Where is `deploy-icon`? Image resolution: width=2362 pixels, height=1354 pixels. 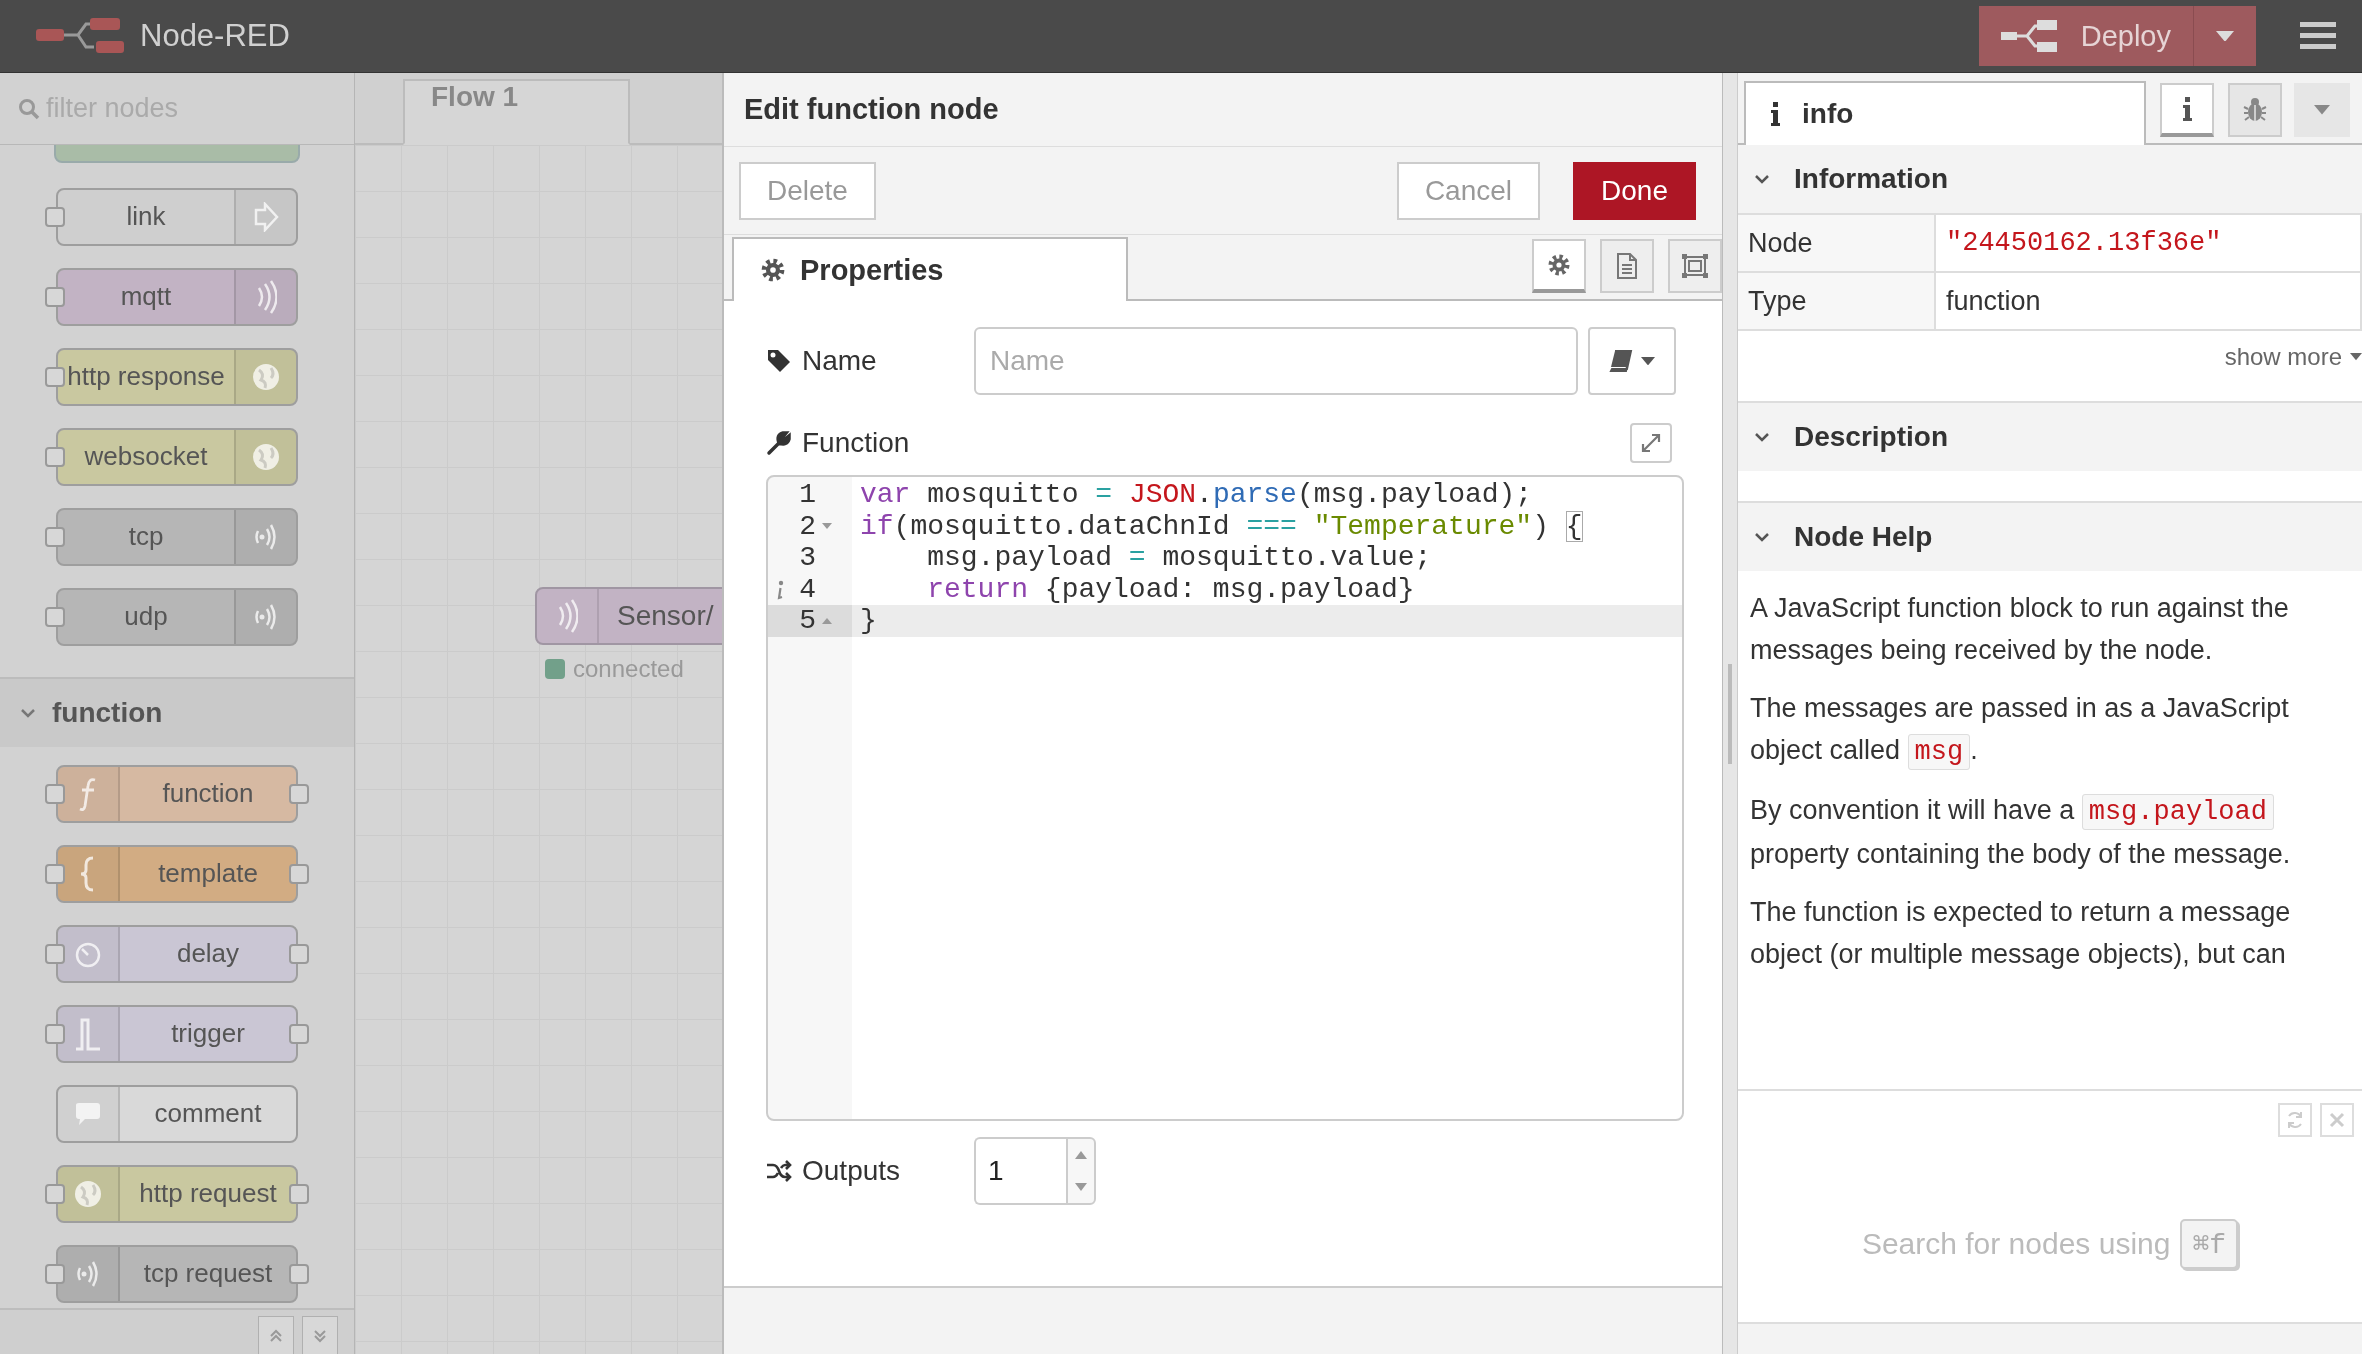 deploy-icon is located at coordinates (2029, 36).